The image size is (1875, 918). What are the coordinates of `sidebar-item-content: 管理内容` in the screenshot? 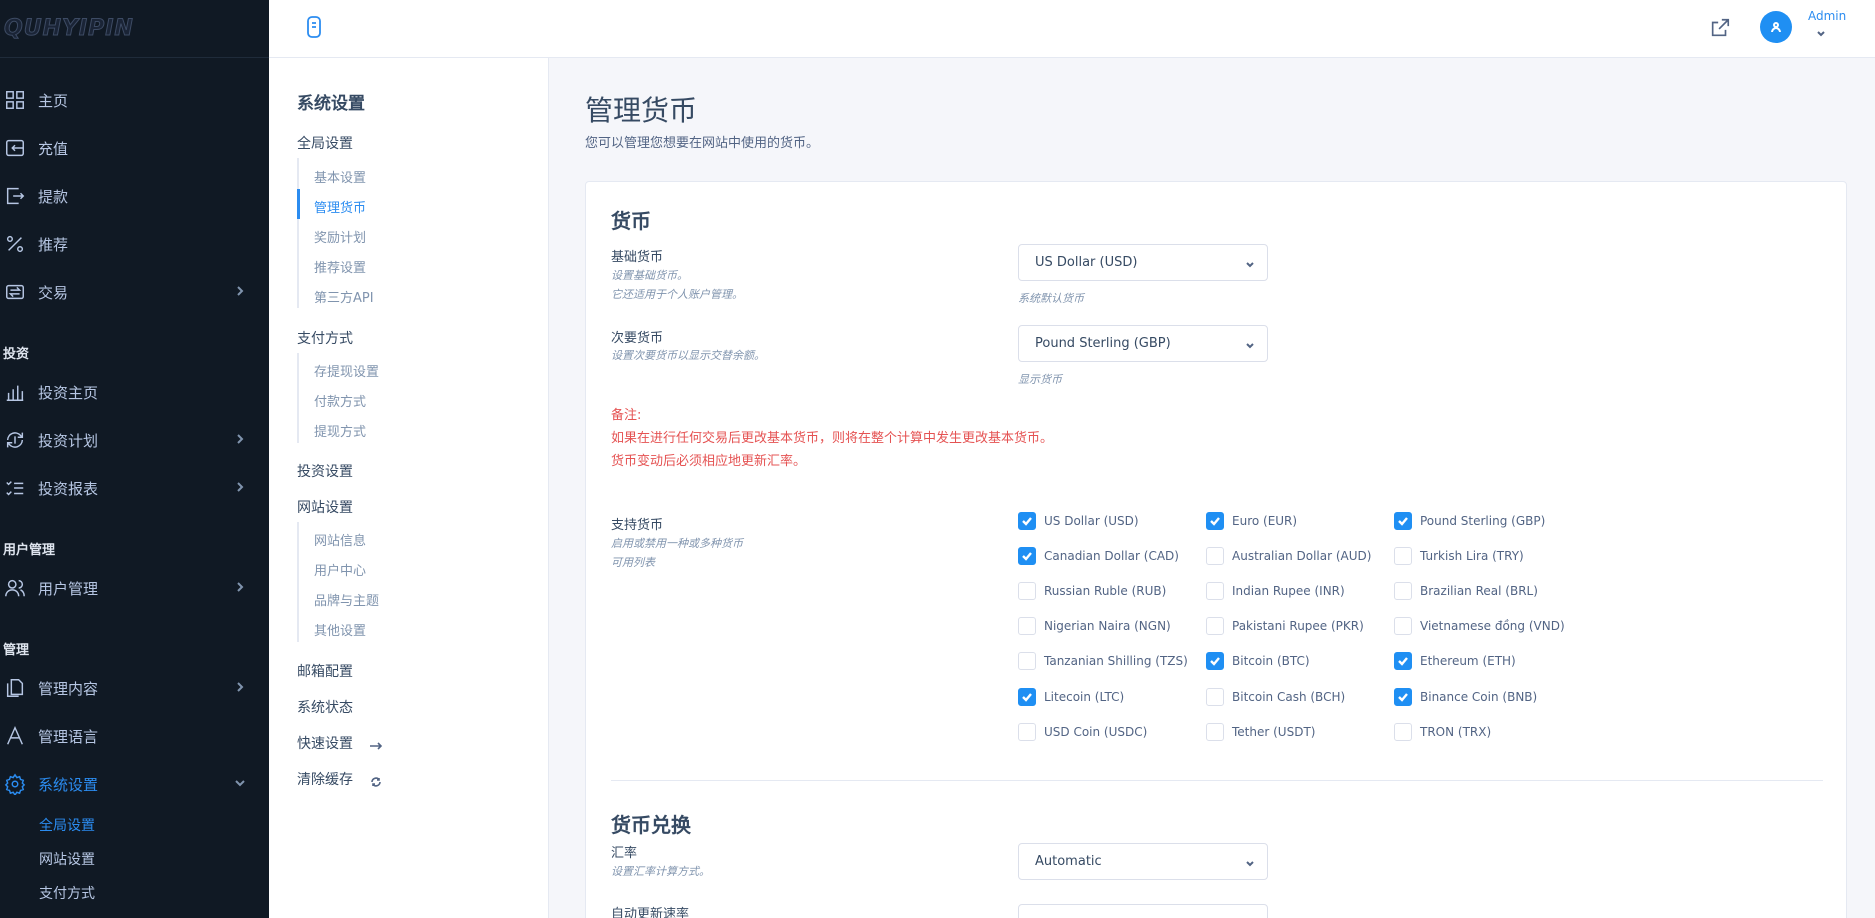 It's located at (134, 688).